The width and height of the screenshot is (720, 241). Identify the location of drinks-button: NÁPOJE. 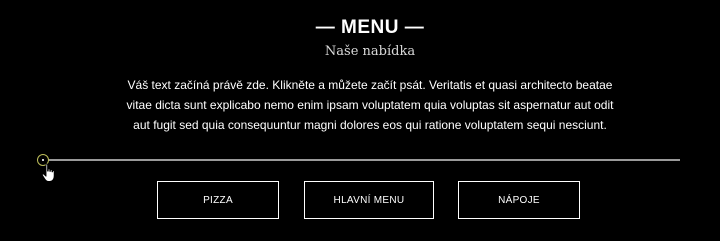
(519, 200).